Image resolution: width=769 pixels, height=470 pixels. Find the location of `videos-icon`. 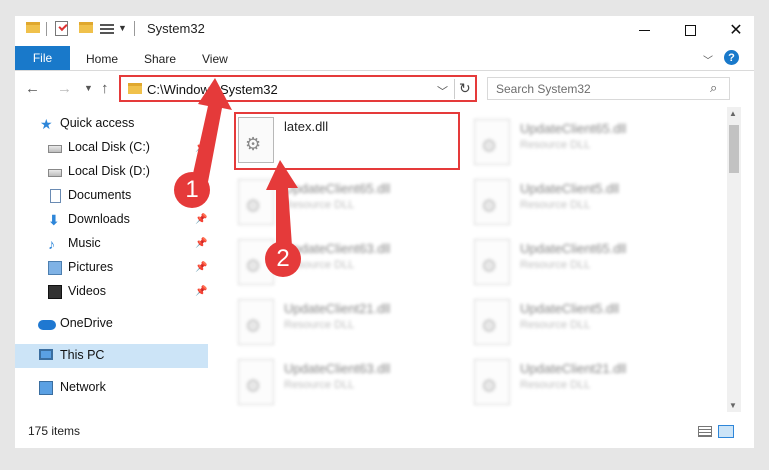

videos-icon is located at coordinates (55, 292).